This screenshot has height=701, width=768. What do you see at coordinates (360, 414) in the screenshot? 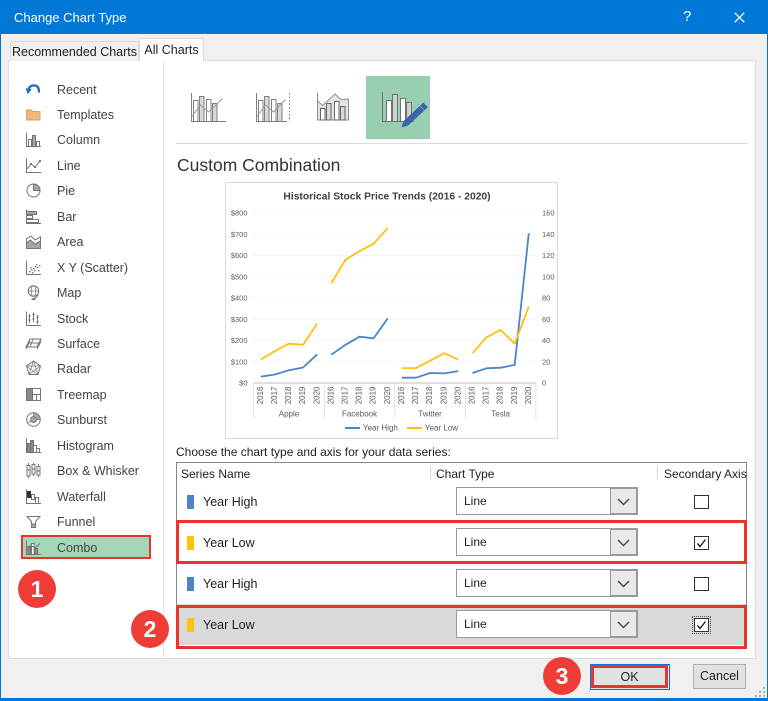
I see `svg-text: Facebook` at bounding box center [360, 414].